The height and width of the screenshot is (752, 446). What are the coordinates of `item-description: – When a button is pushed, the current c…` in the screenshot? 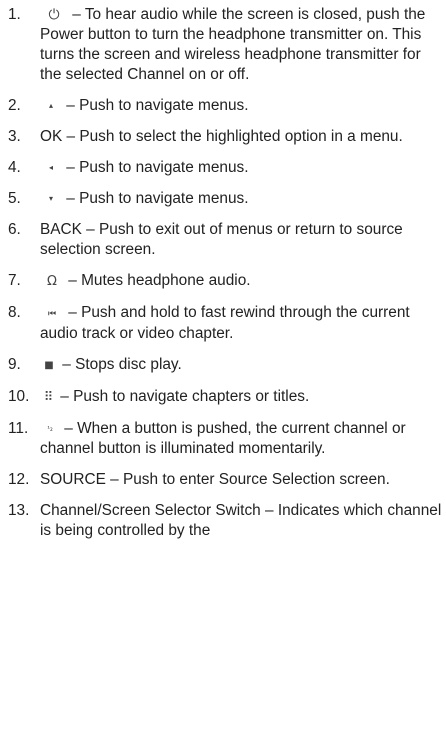 It's located at (223, 438).